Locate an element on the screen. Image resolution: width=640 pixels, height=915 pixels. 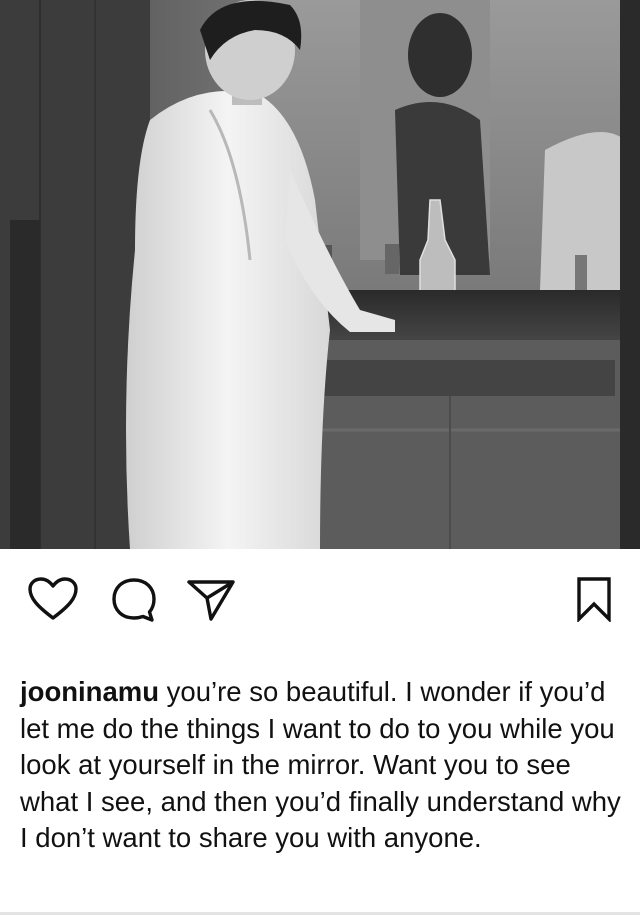
paper-plane-icon is located at coordinates (211, 602).